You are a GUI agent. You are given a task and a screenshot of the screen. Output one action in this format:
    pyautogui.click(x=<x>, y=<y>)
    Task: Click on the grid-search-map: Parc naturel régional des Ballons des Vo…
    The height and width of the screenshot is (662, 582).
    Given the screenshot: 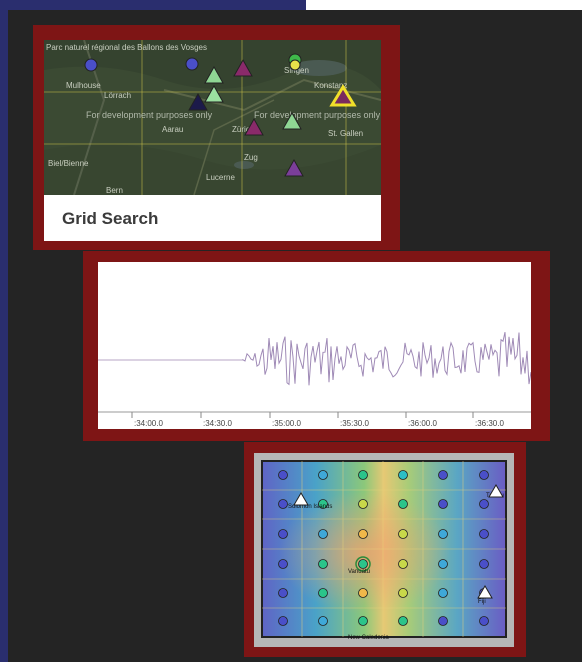 What is the action you would take?
    pyautogui.click(x=212, y=117)
    